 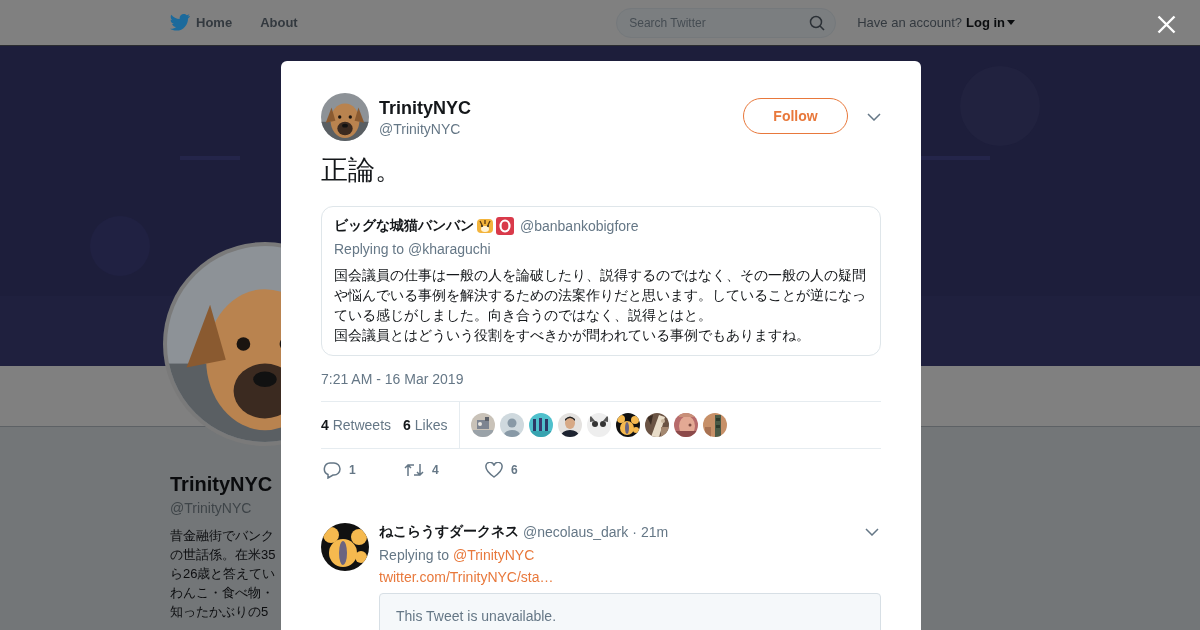 I want to click on close-icon, so click(x=1166, y=24).